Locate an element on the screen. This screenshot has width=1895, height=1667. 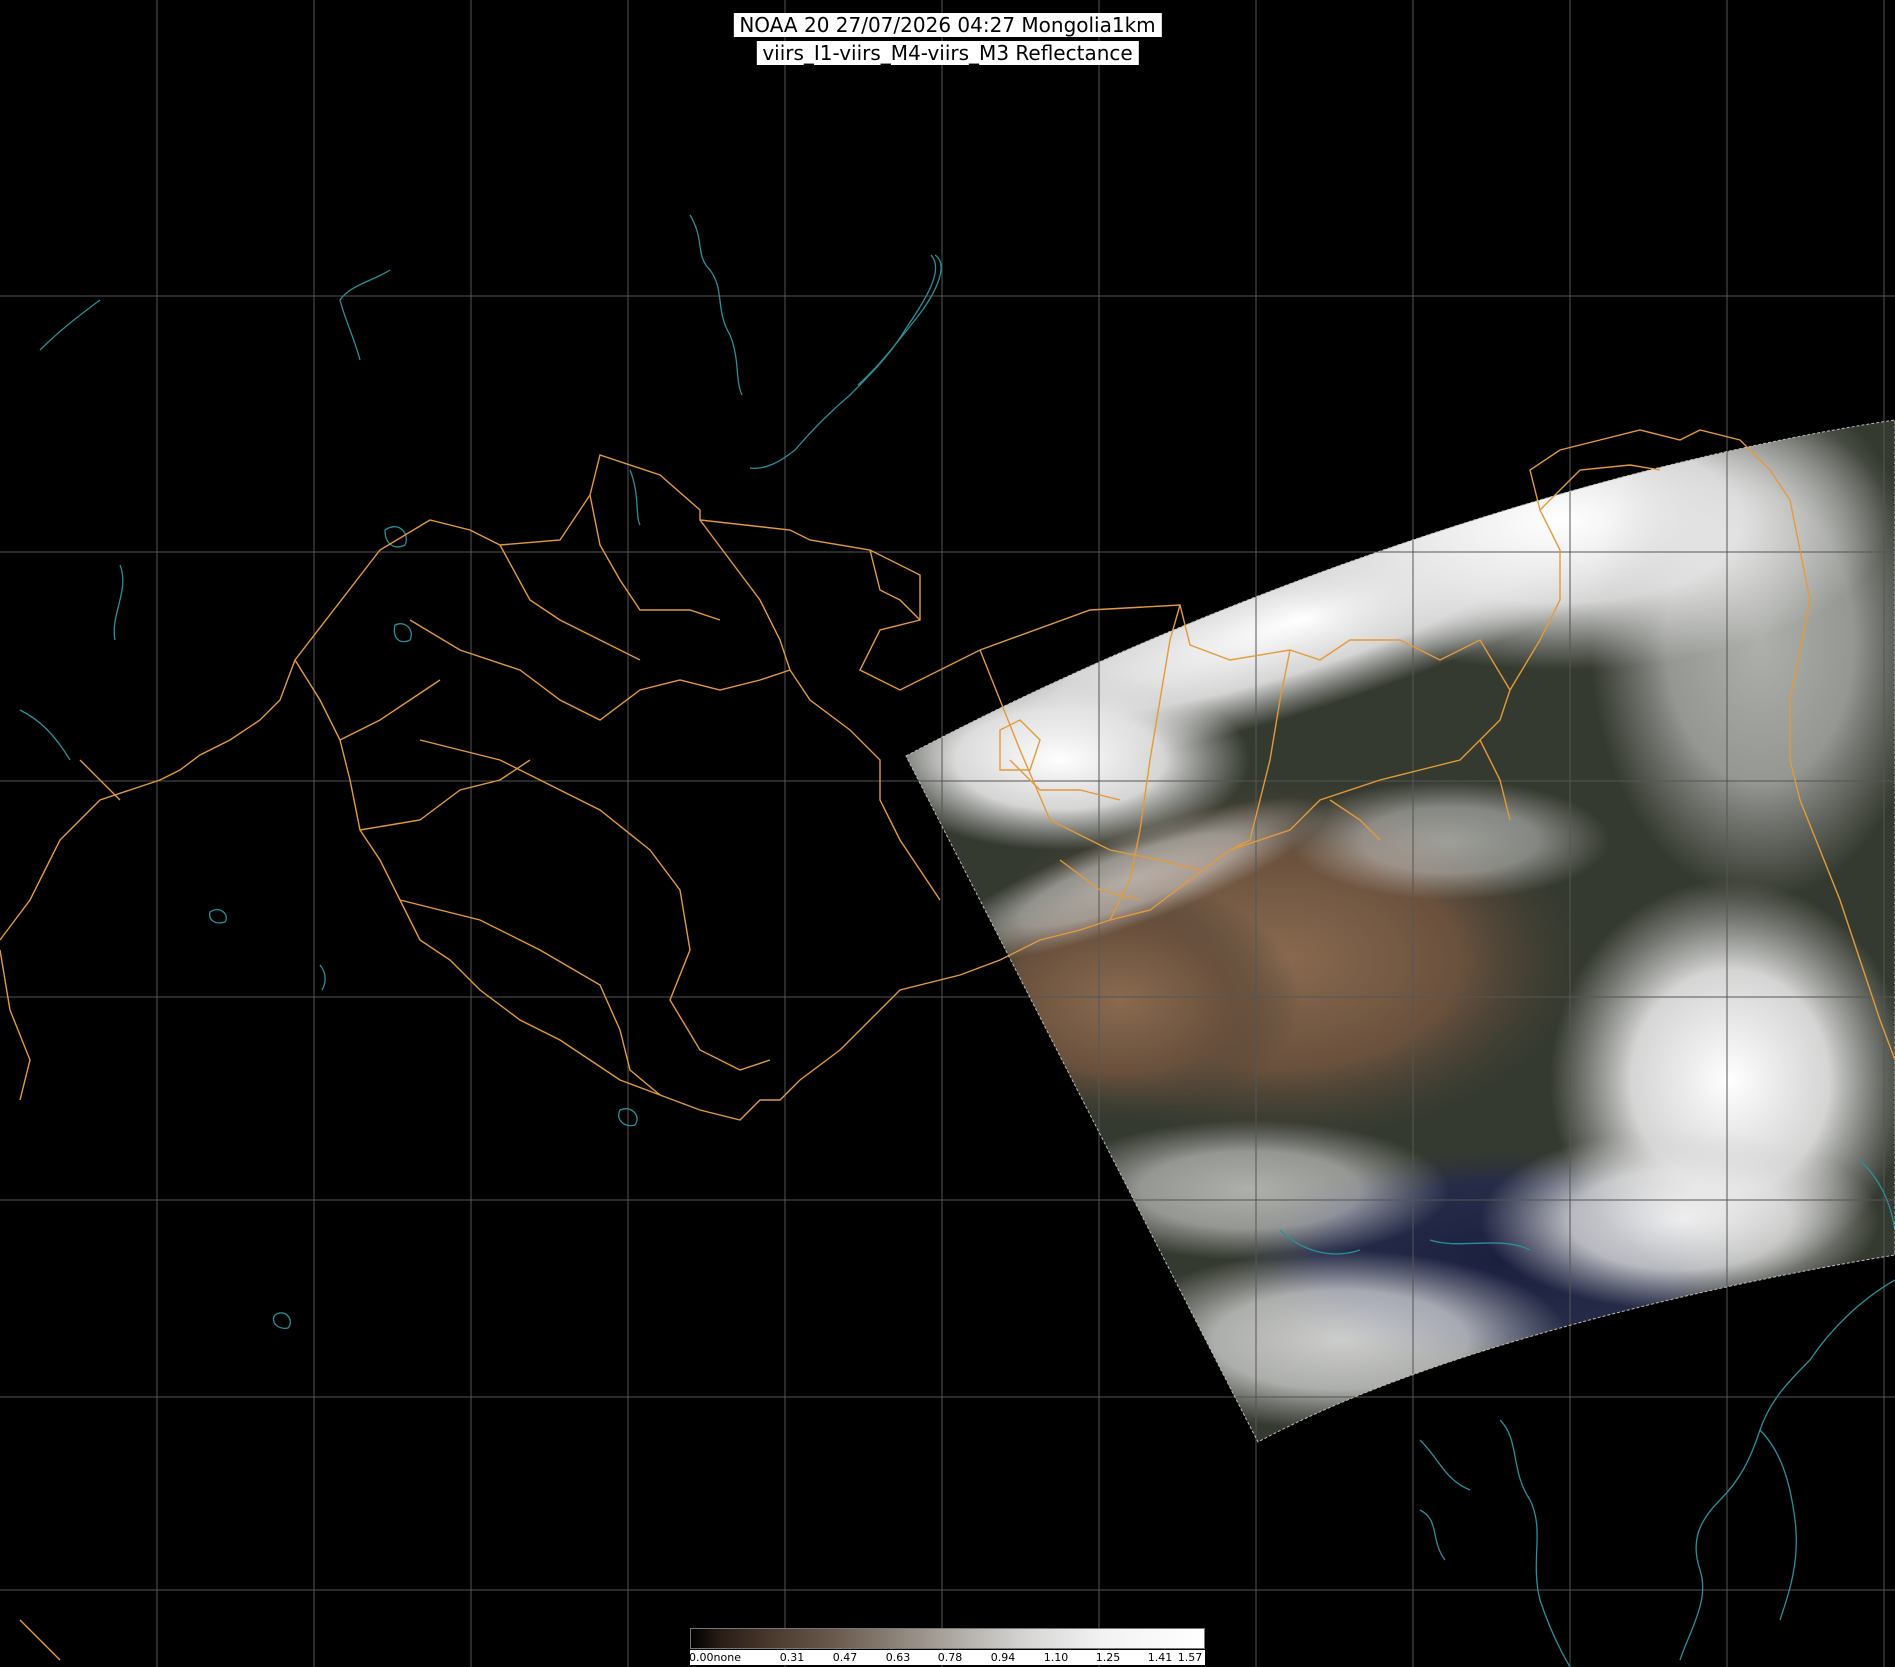
colorbar-label: 0.47 is located at coordinates (845, 1657).